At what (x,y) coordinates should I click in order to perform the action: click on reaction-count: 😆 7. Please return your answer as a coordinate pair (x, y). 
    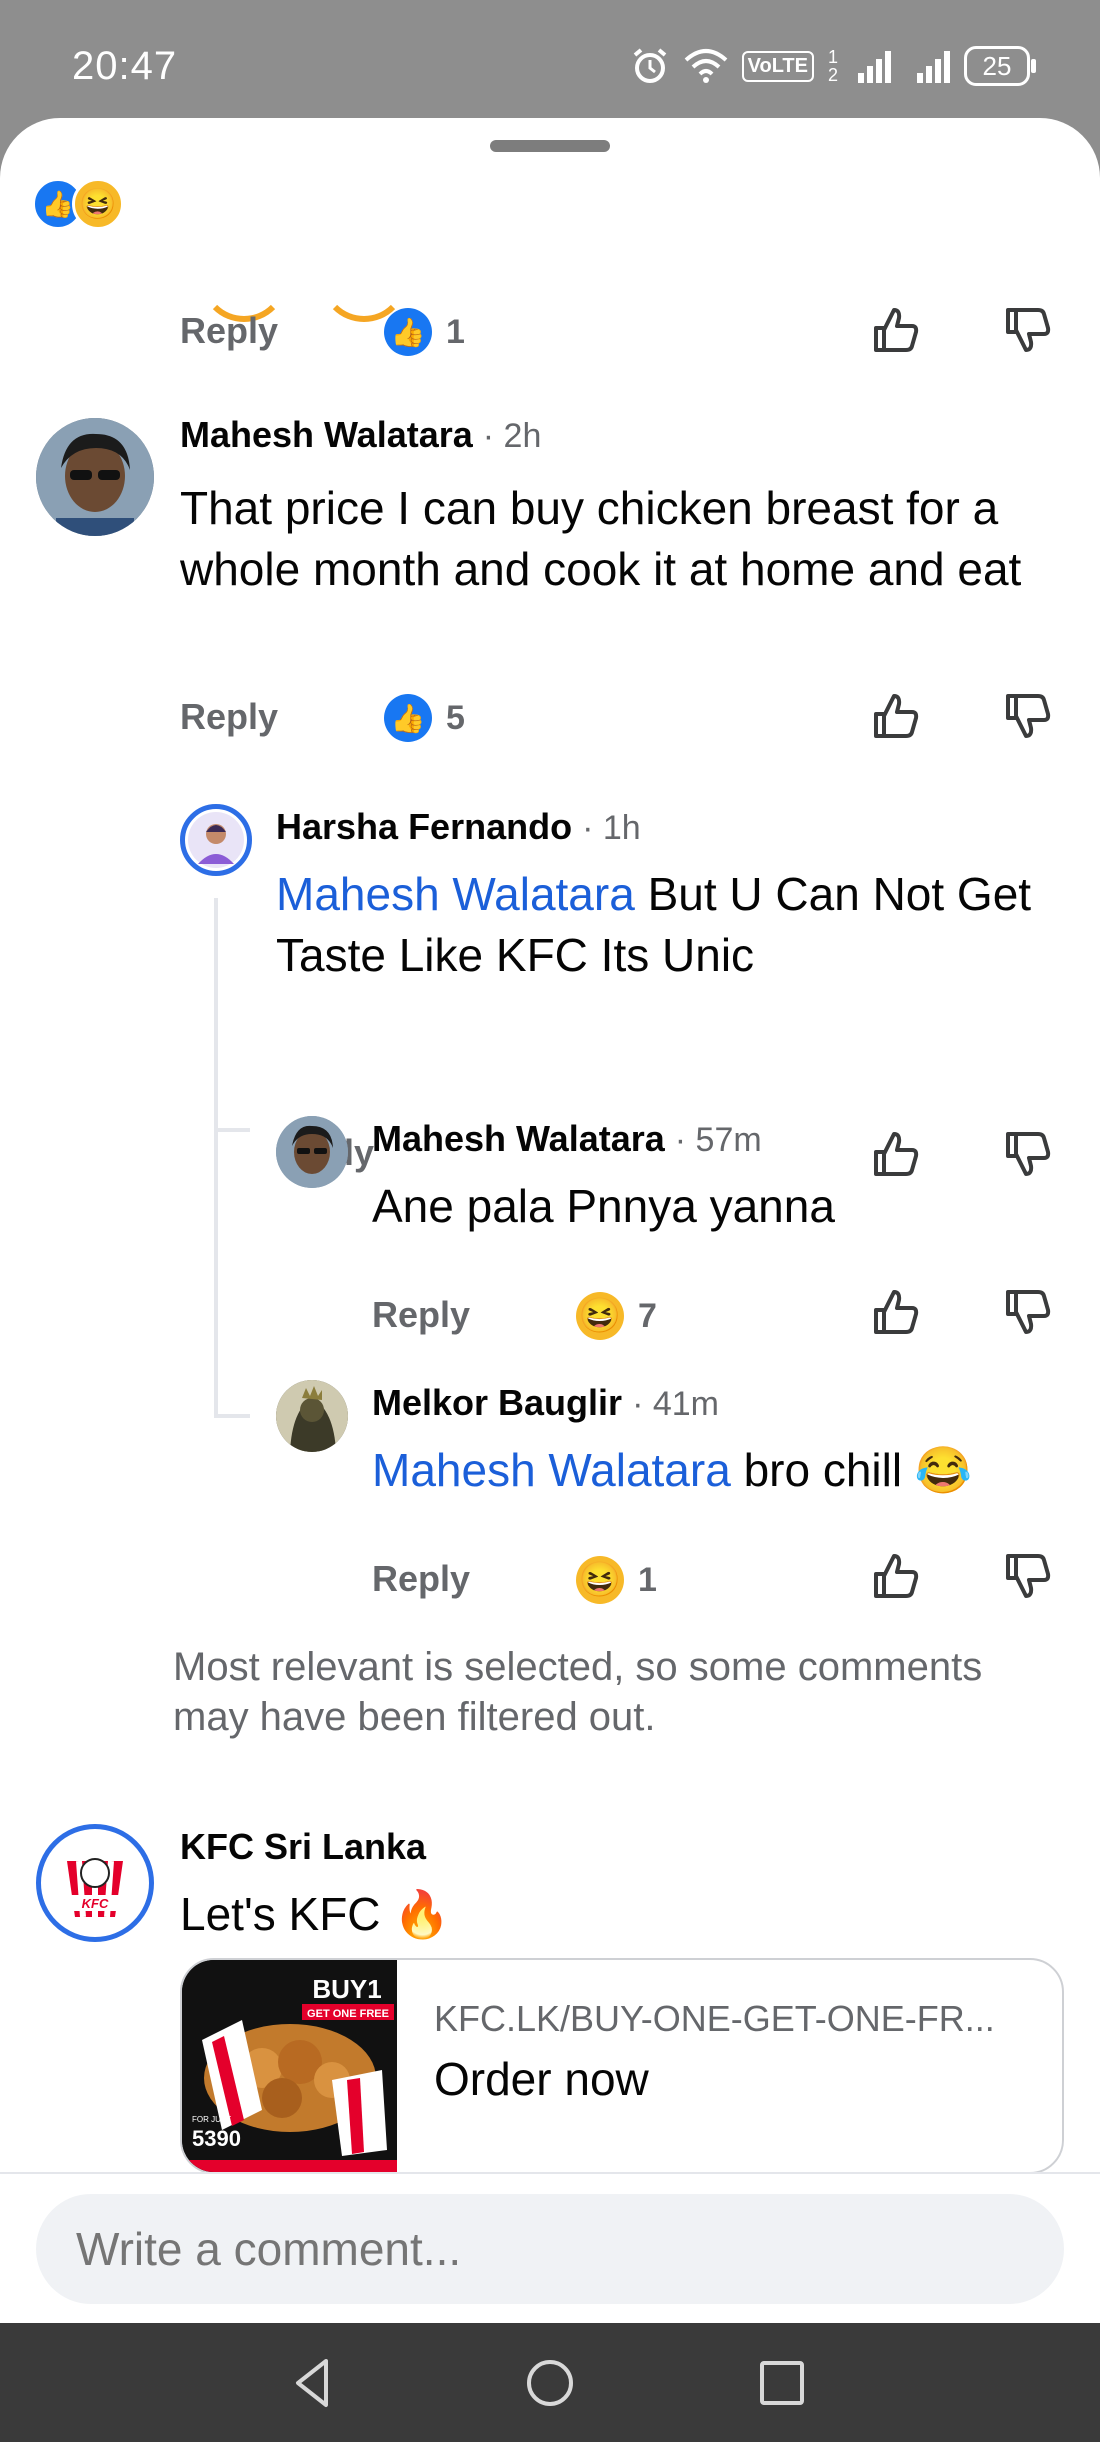
    Looking at the image, I should click on (616, 1316).